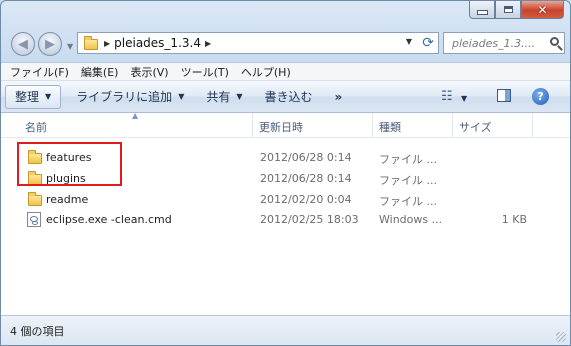  What do you see at coordinates (205, 72) in the screenshot?
I see `menu-tools: ツール(T)` at bounding box center [205, 72].